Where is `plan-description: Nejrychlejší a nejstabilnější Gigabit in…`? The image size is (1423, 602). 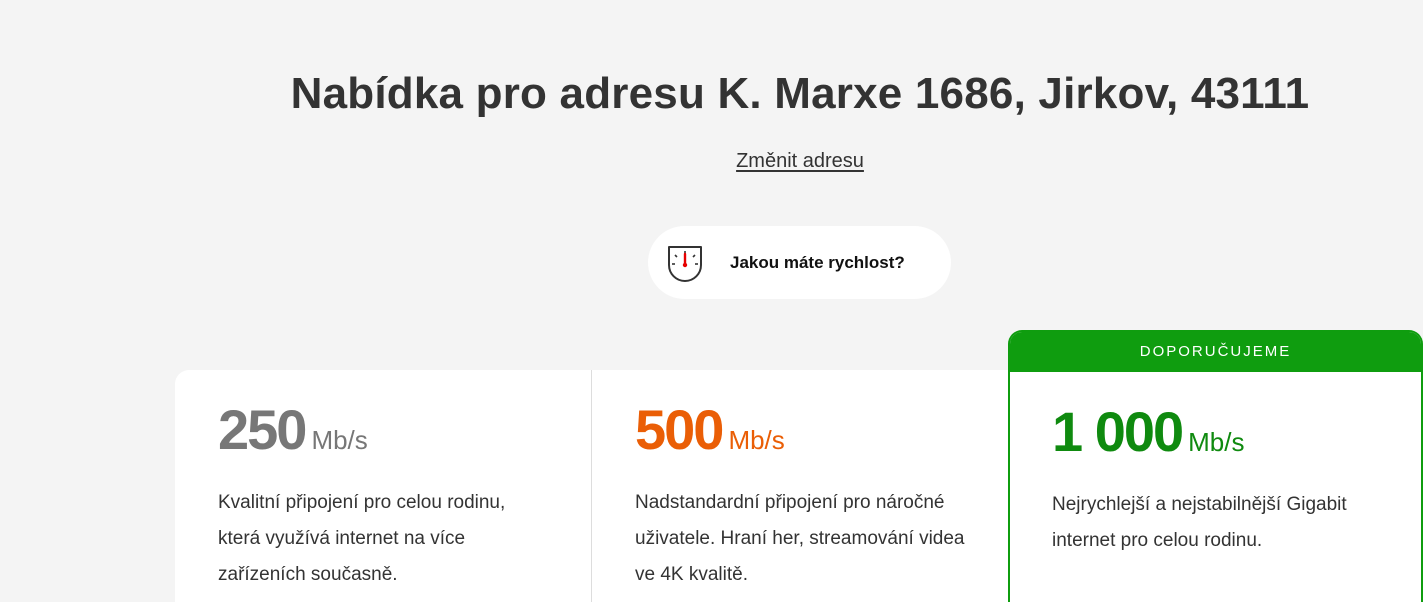 plan-description: Nejrychlejší a nejstabilnější Gigabit in… is located at coordinates (1199, 522).